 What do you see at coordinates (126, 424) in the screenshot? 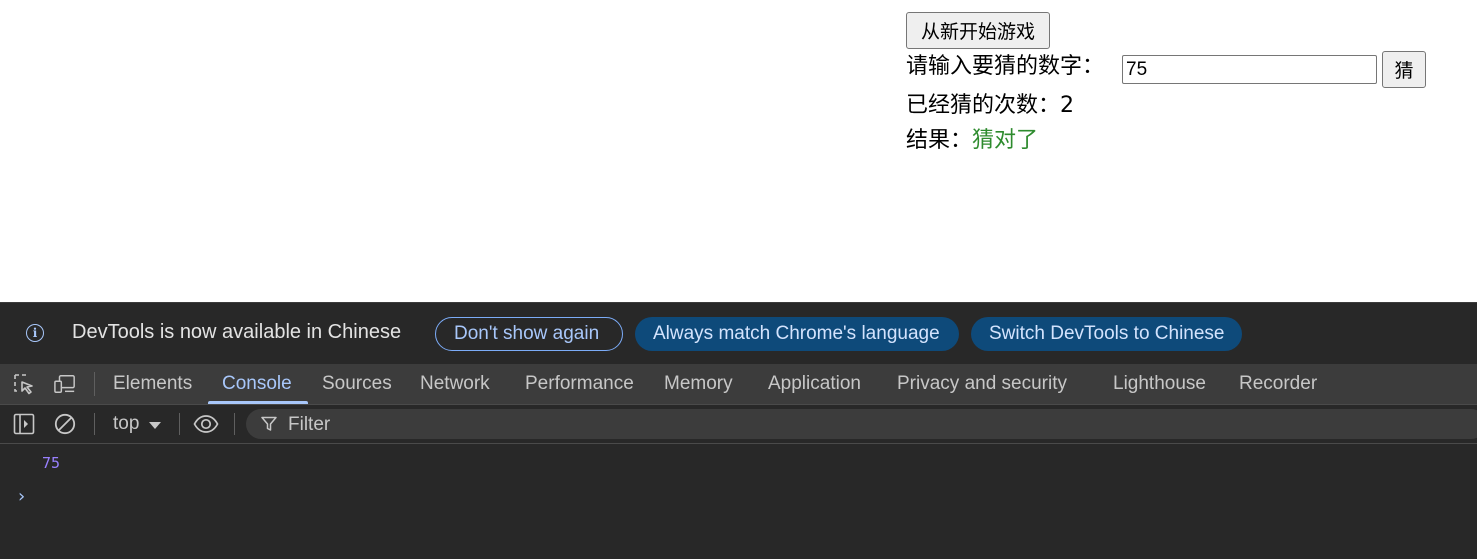
I see `context-selector: top` at bounding box center [126, 424].